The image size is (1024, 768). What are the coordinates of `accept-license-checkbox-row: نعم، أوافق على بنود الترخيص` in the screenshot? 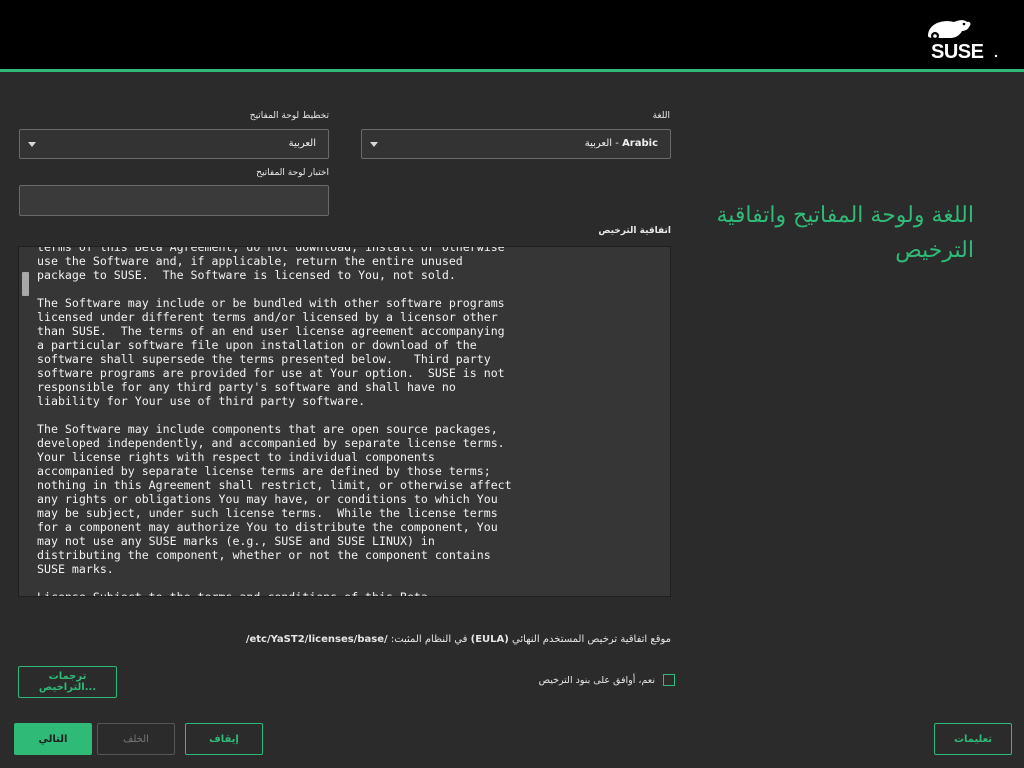 It's located at (607, 680).